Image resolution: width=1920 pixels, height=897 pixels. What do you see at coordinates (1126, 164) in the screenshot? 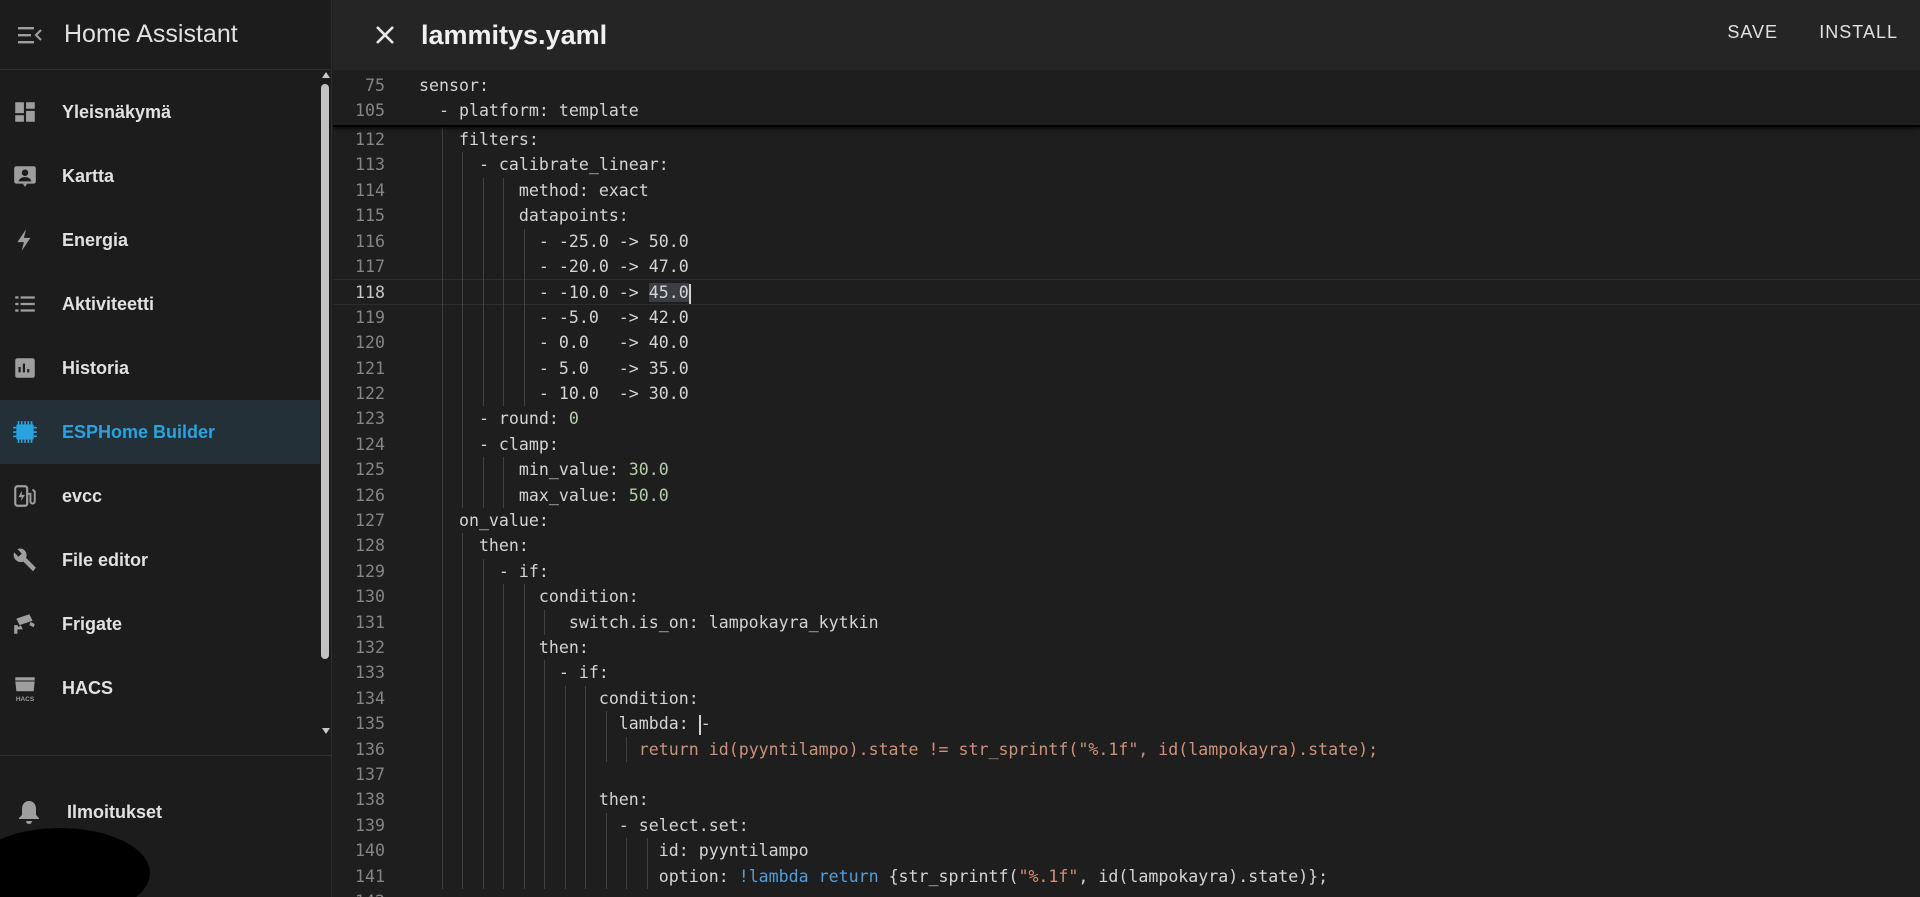
I see `code-line: 113 - calibrate_linear:` at bounding box center [1126, 164].